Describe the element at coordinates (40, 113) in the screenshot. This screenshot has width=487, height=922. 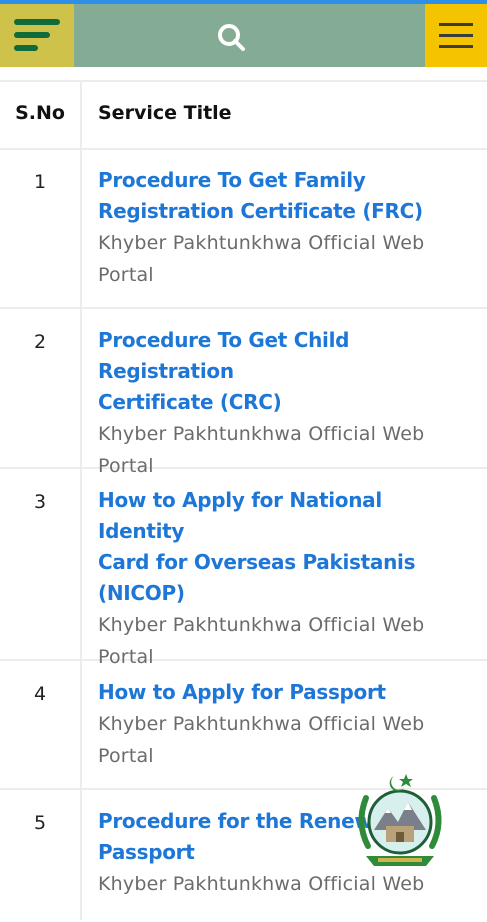
I see `column-header-sno: S.No` at that location.